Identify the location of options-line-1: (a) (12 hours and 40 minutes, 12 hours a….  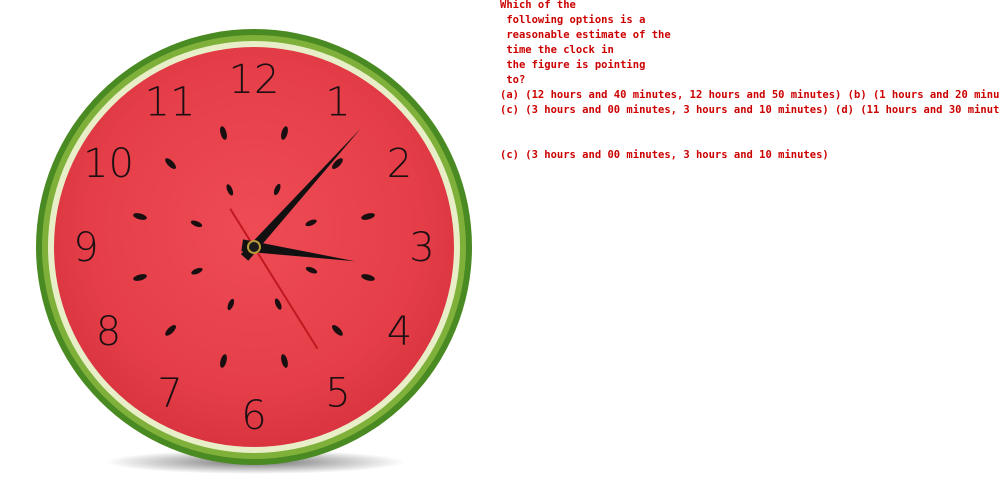
(750, 95).